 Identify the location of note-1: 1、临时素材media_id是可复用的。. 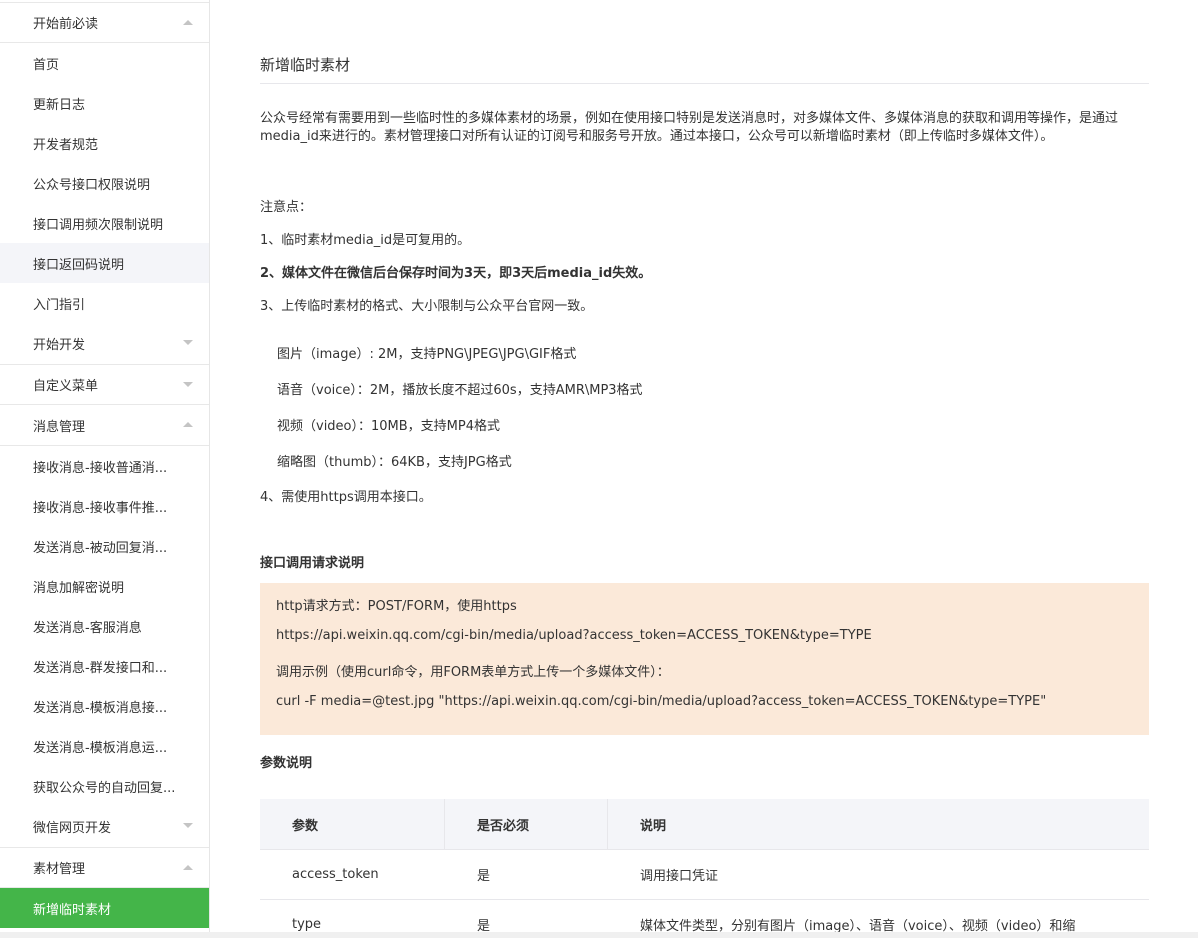
(365, 240).